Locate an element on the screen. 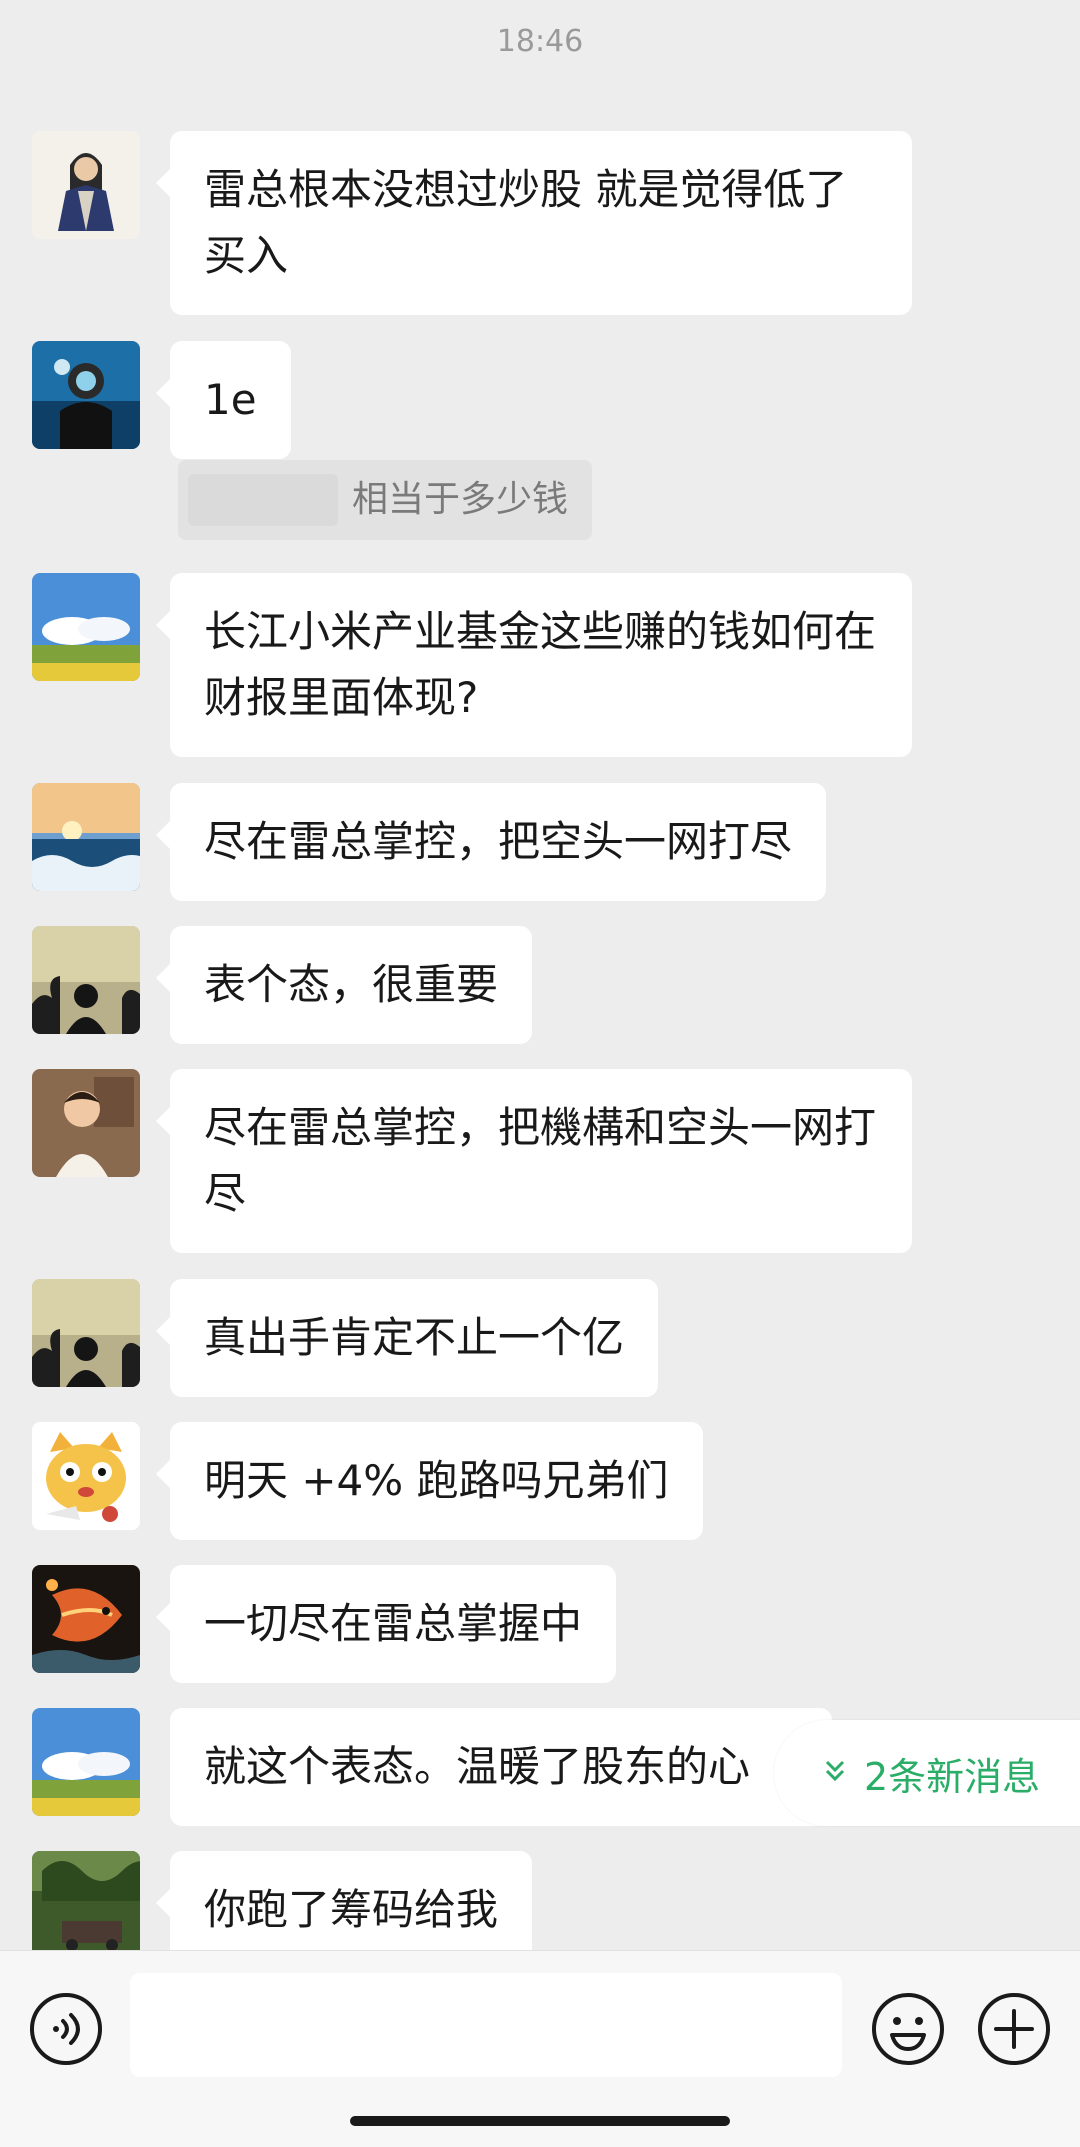 The image size is (1080, 2147). message-text: 就这个表态。温暖了股东的心 is located at coordinates (477, 1766).